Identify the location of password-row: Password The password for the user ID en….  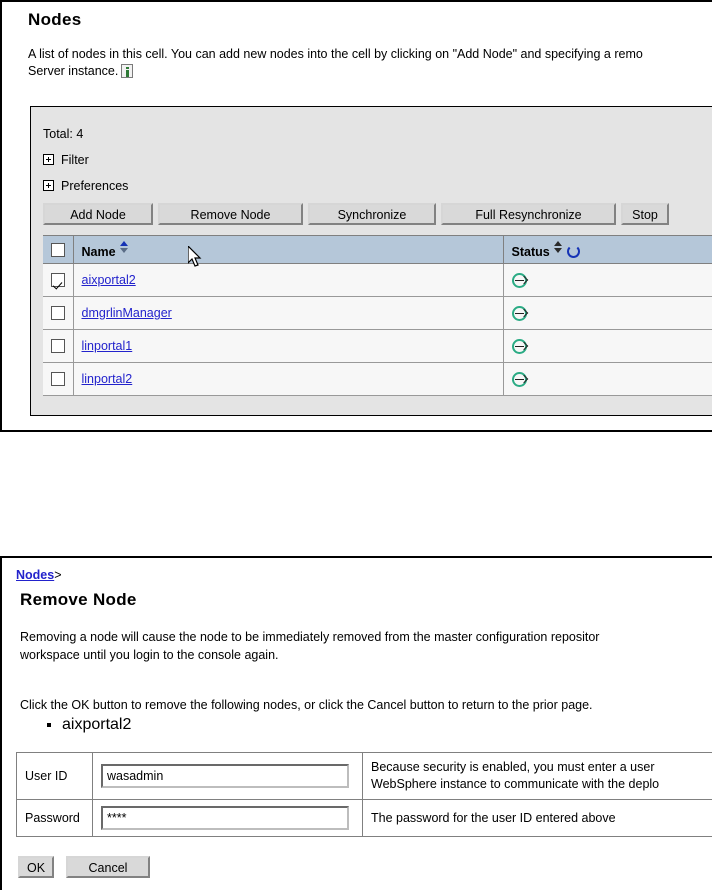
(364, 818).